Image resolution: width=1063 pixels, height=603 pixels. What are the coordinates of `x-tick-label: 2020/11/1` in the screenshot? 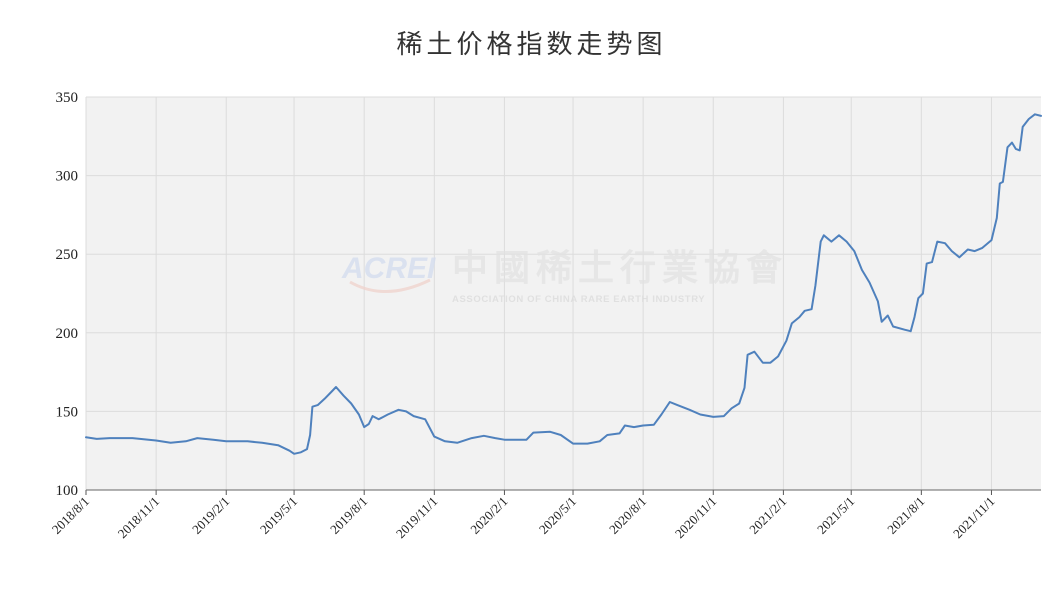 It's located at (696, 518).